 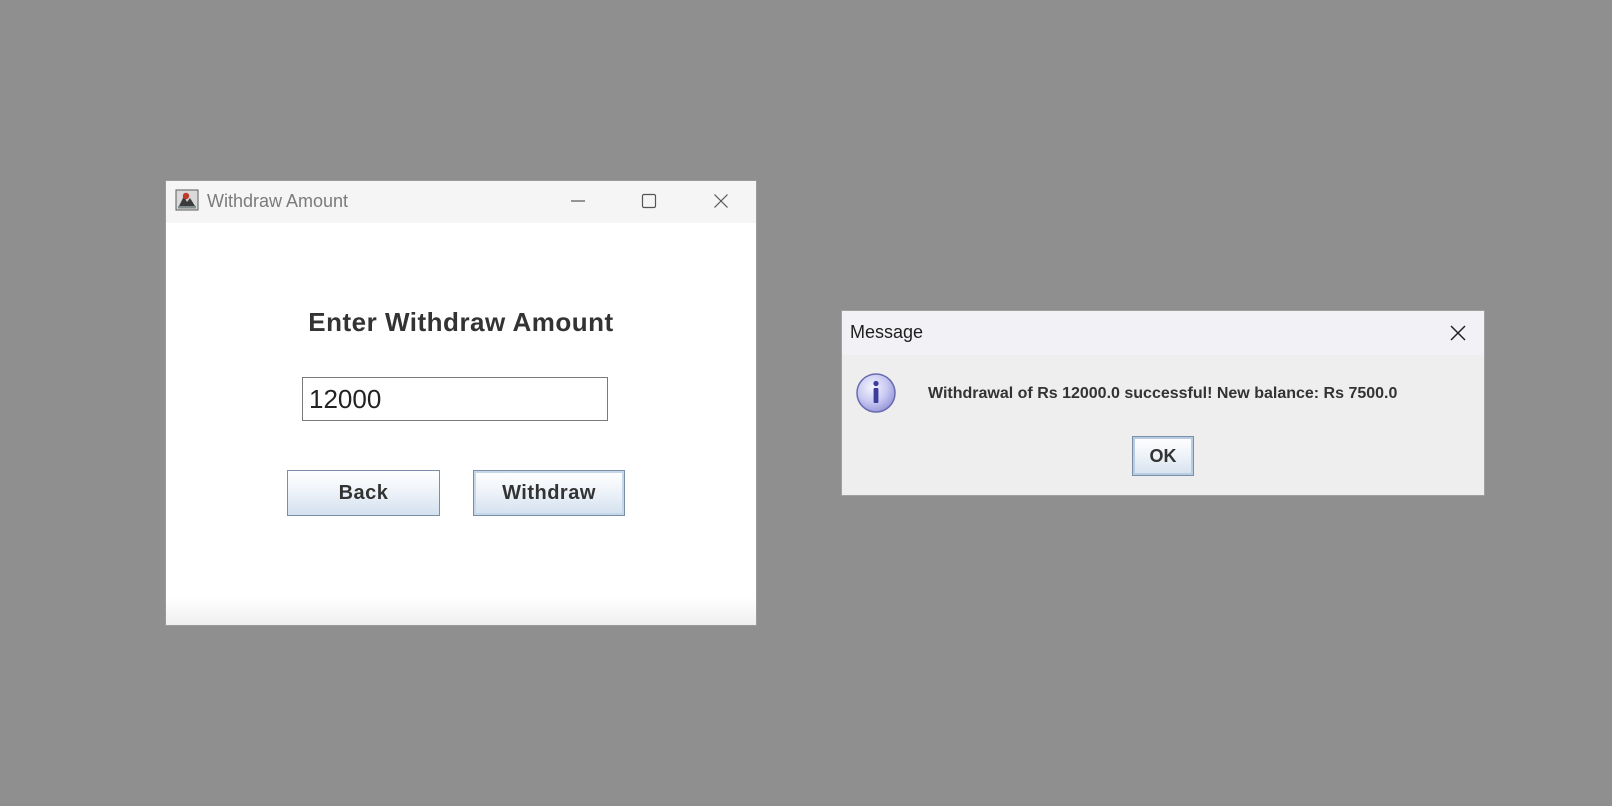 I want to click on window-titlebar: Withdraw Amount, so click(x=461, y=202).